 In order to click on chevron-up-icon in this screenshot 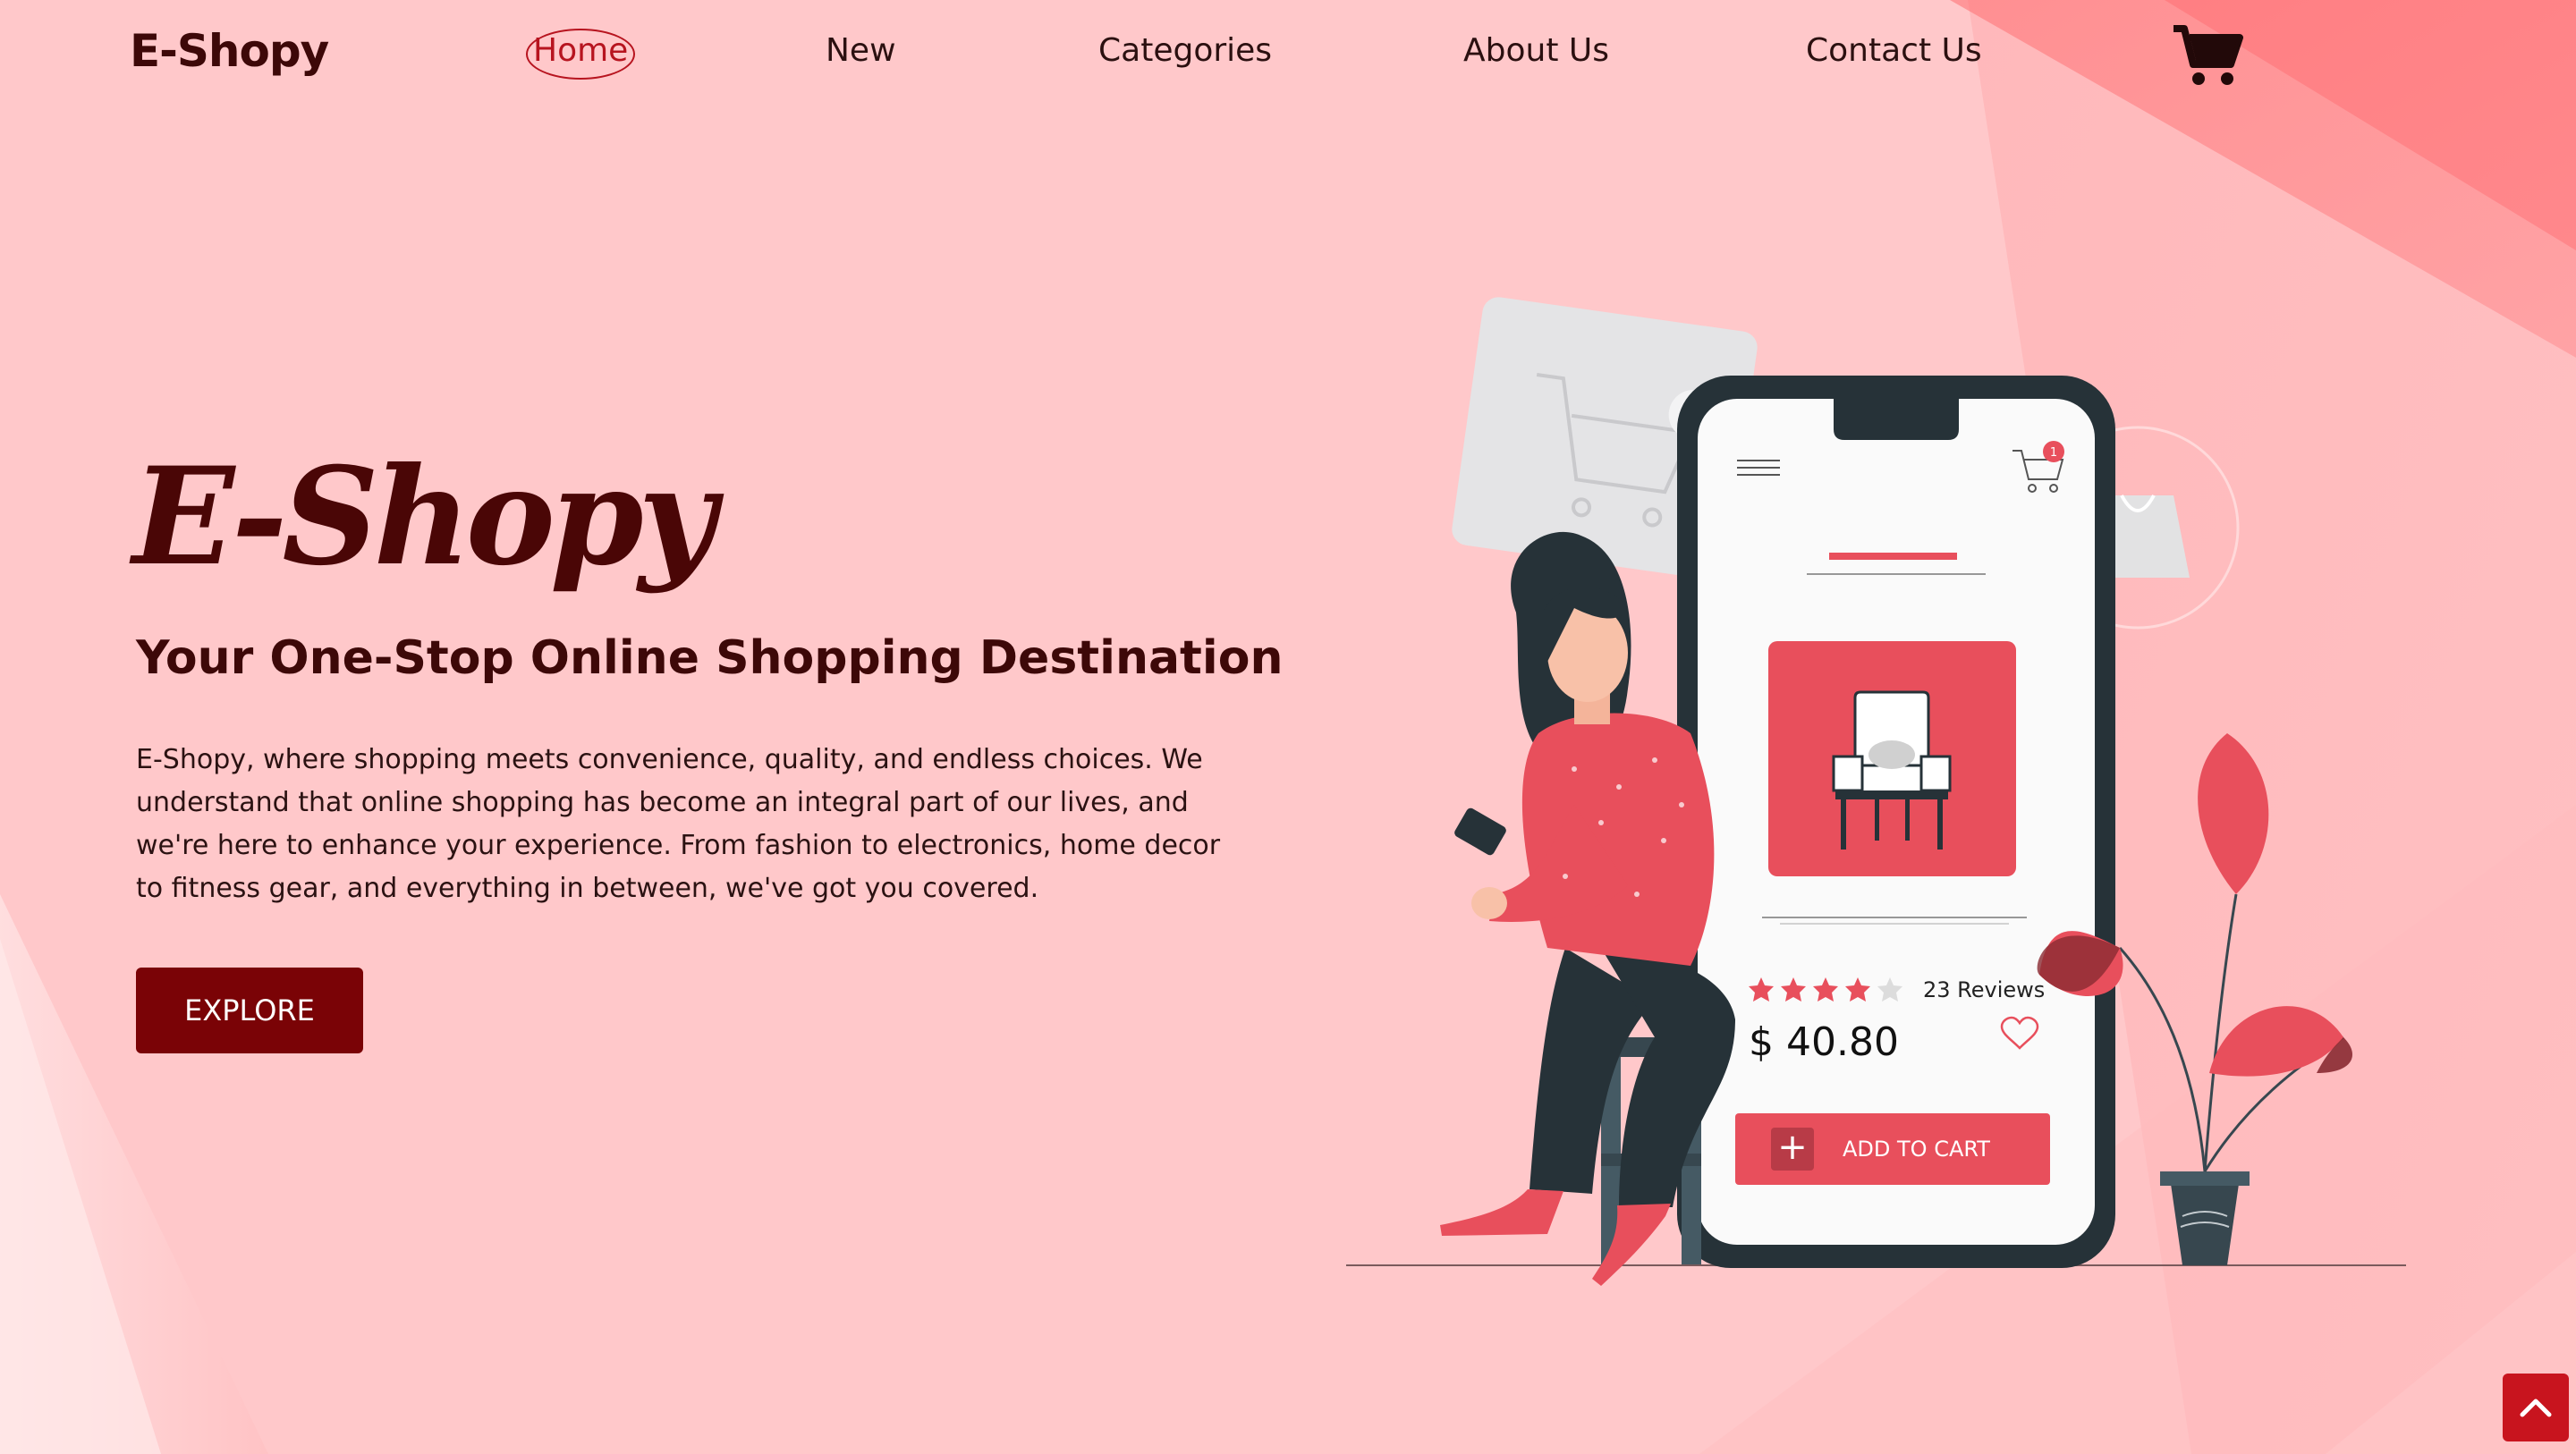, I will do `click(2536, 1408)`.